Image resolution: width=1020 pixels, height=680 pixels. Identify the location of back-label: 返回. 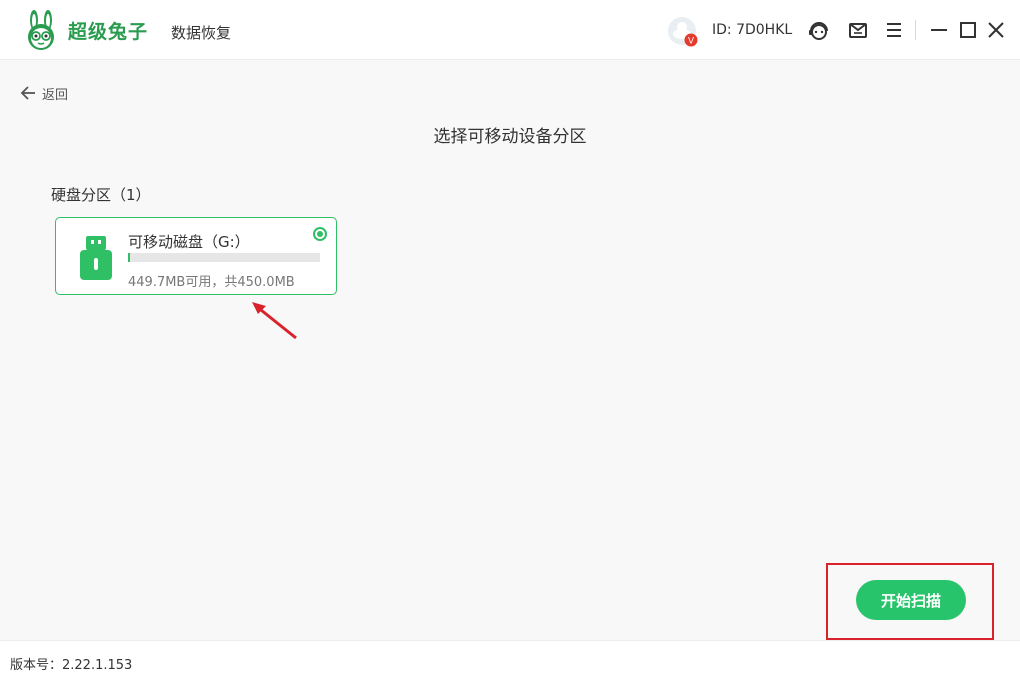
(55, 95).